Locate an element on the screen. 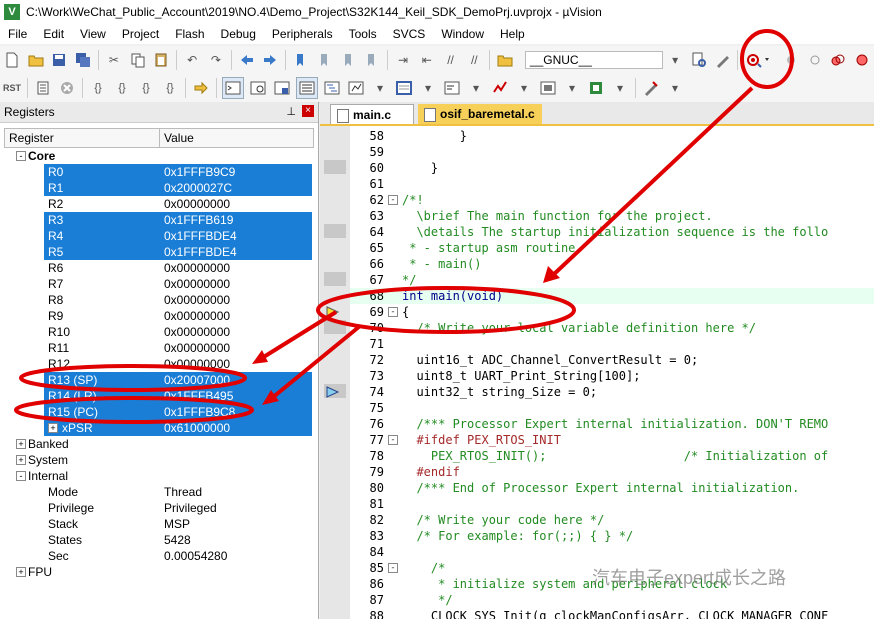 This screenshot has height=619, width=874. disassembly-window-icon is located at coordinates (258, 88).